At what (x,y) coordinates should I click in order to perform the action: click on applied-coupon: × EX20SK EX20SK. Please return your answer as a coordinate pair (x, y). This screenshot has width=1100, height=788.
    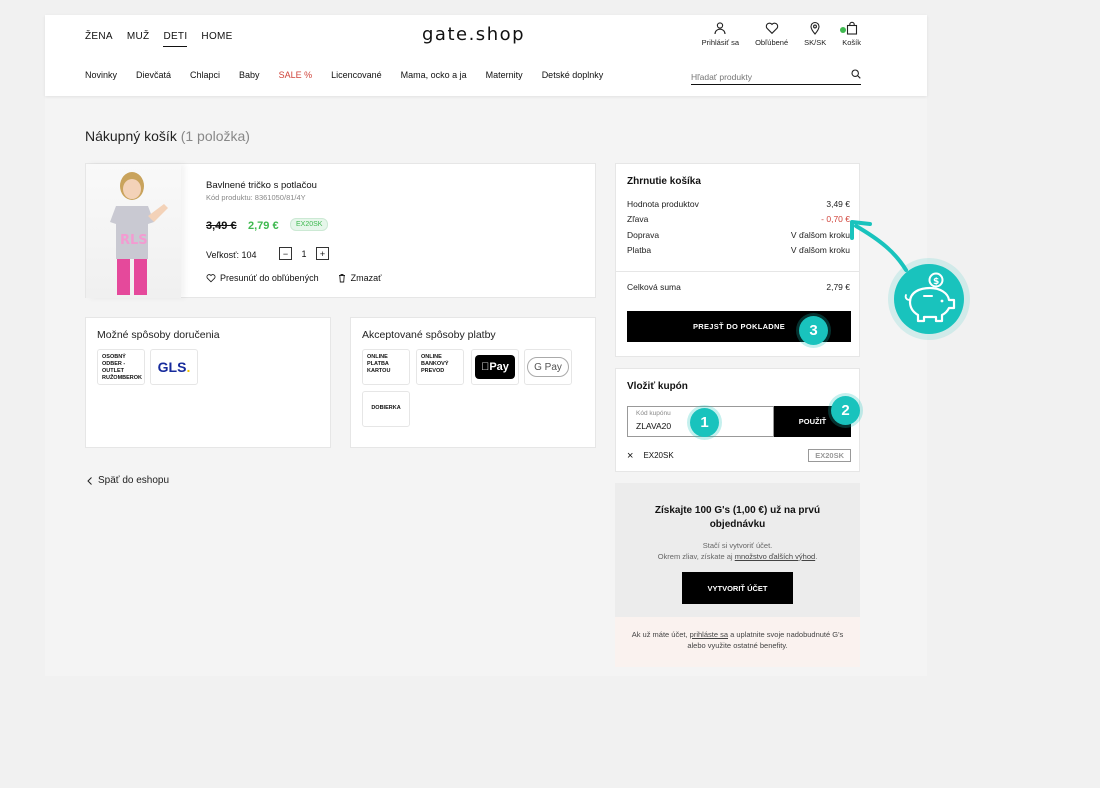
    Looking at the image, I should click on (739, 455).